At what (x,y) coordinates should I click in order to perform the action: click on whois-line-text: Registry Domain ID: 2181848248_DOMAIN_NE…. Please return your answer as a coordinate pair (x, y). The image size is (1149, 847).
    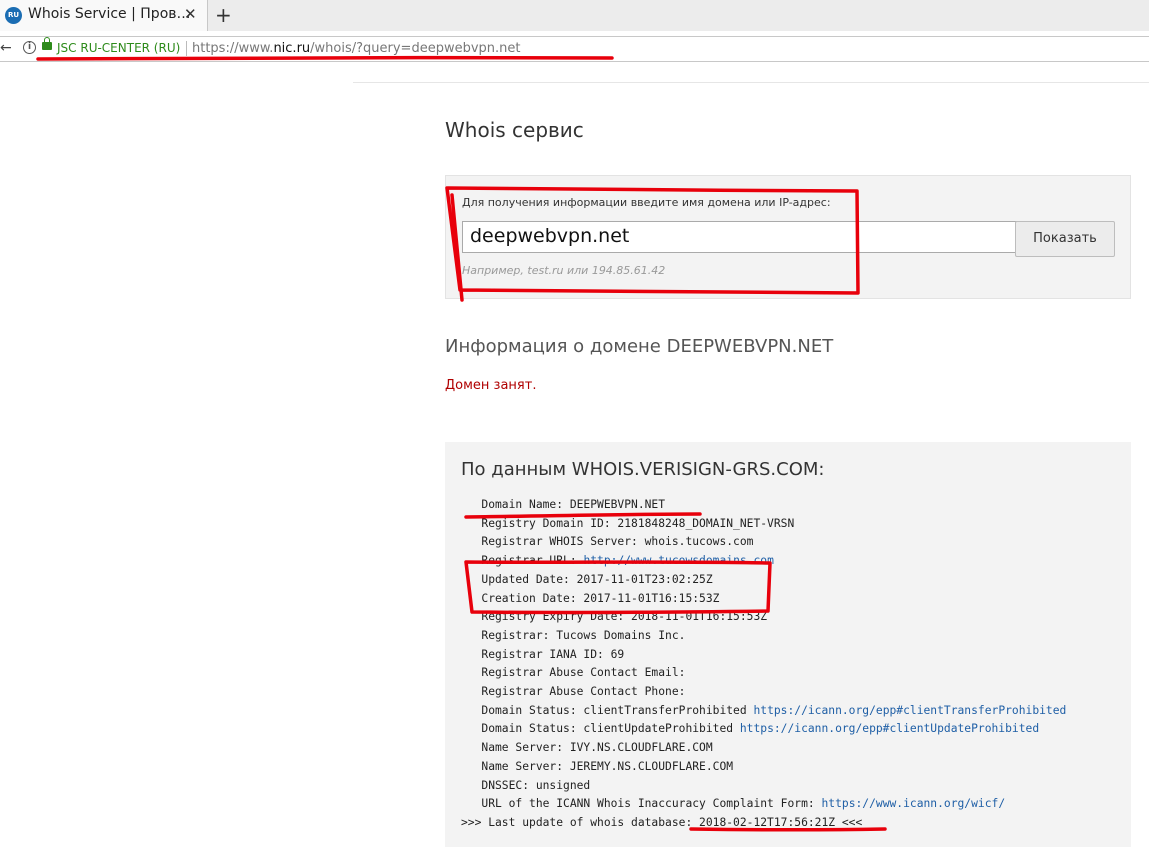
    Looking at the image, I should click on (628, 523).